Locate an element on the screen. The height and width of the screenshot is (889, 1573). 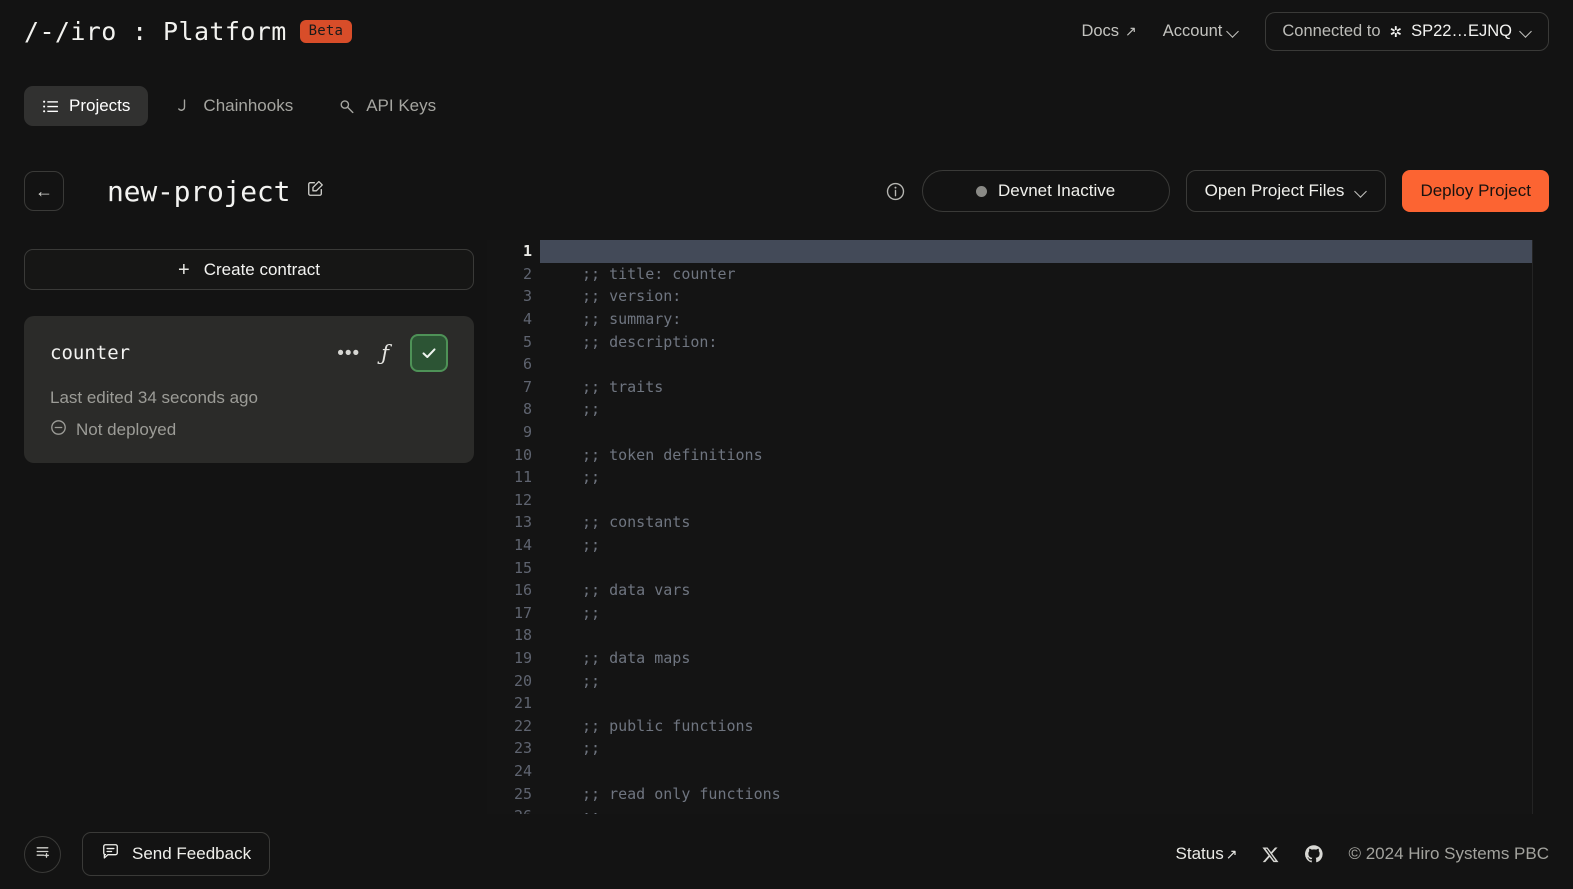
code-line: 10 ;; token definitions is located at coordinates (1010, 454).